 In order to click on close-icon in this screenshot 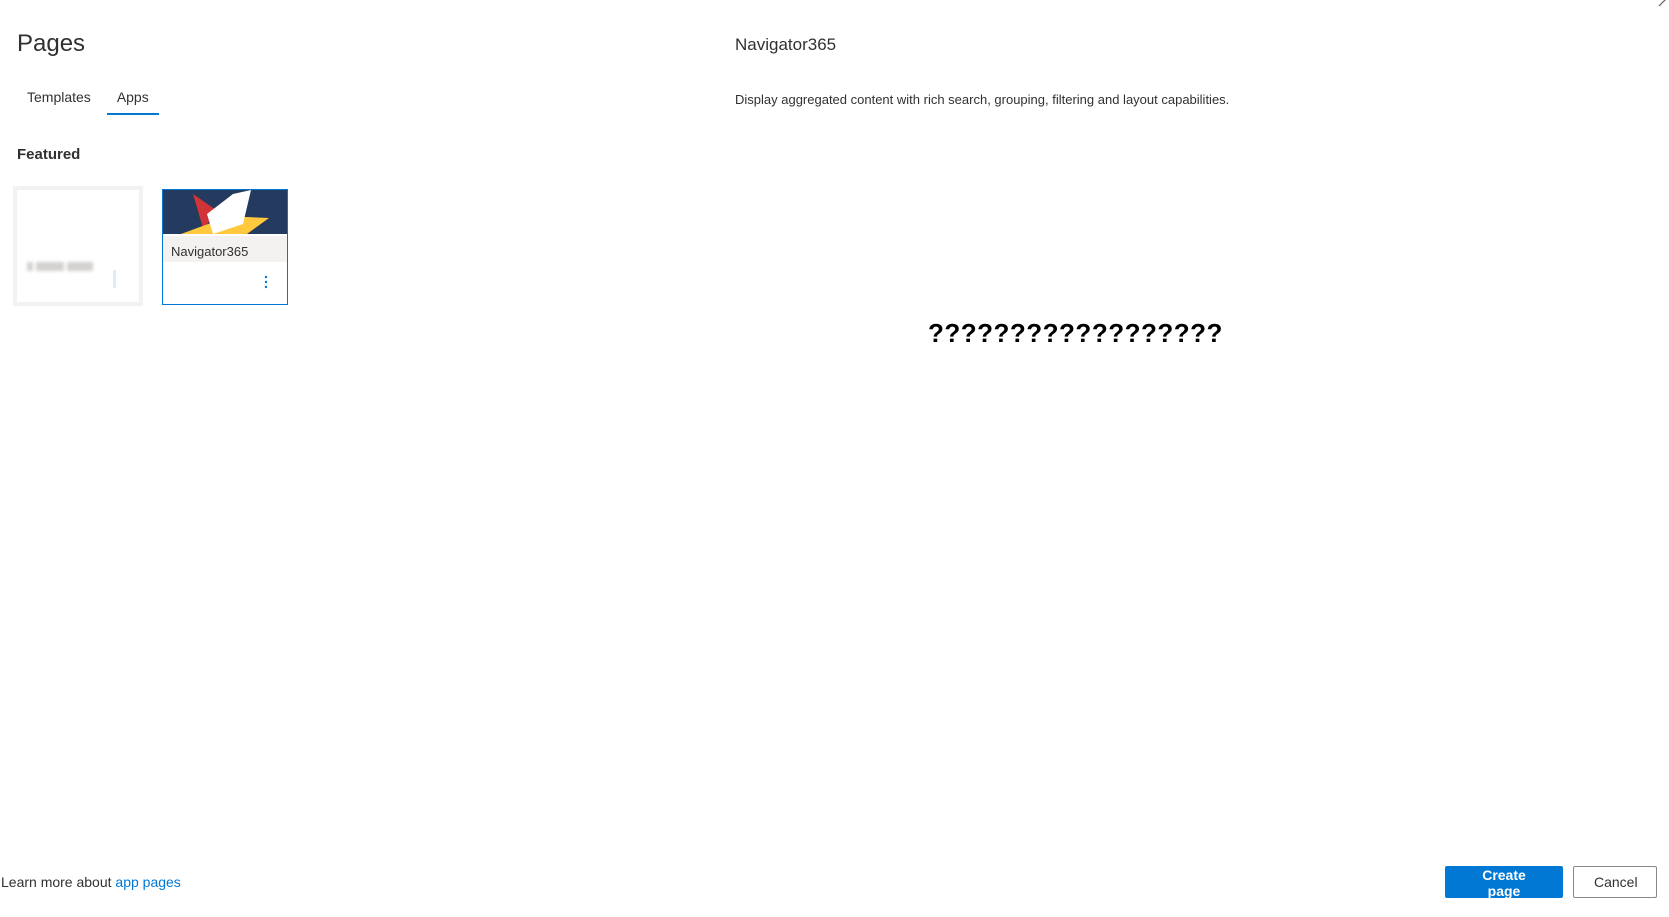, I will do `click(1663, 4)`.